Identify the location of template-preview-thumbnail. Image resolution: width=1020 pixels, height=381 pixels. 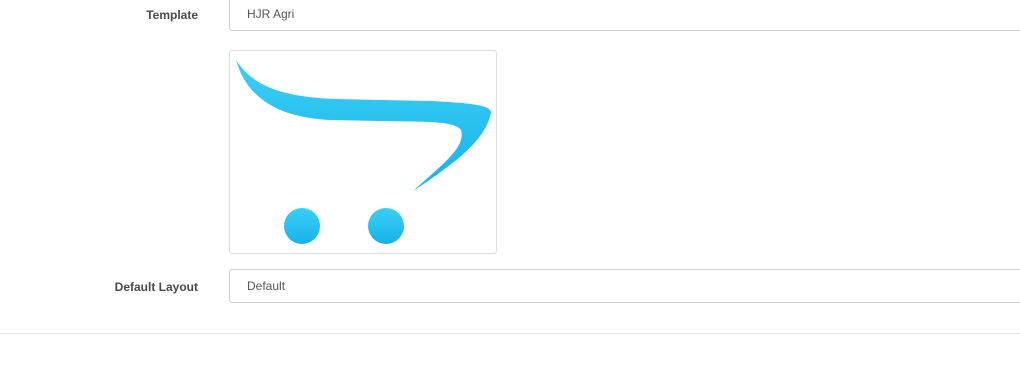
(363, 152).